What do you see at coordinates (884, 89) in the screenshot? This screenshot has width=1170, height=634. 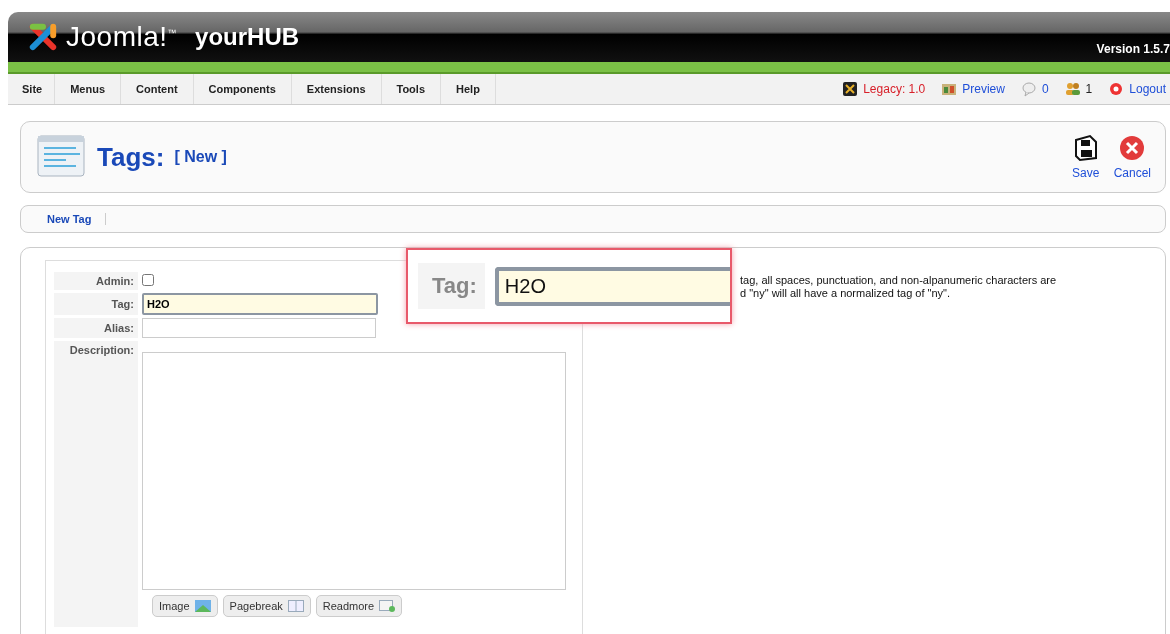 I see `status-link: Legacy: 1.0` at bounding box center [884, 89].